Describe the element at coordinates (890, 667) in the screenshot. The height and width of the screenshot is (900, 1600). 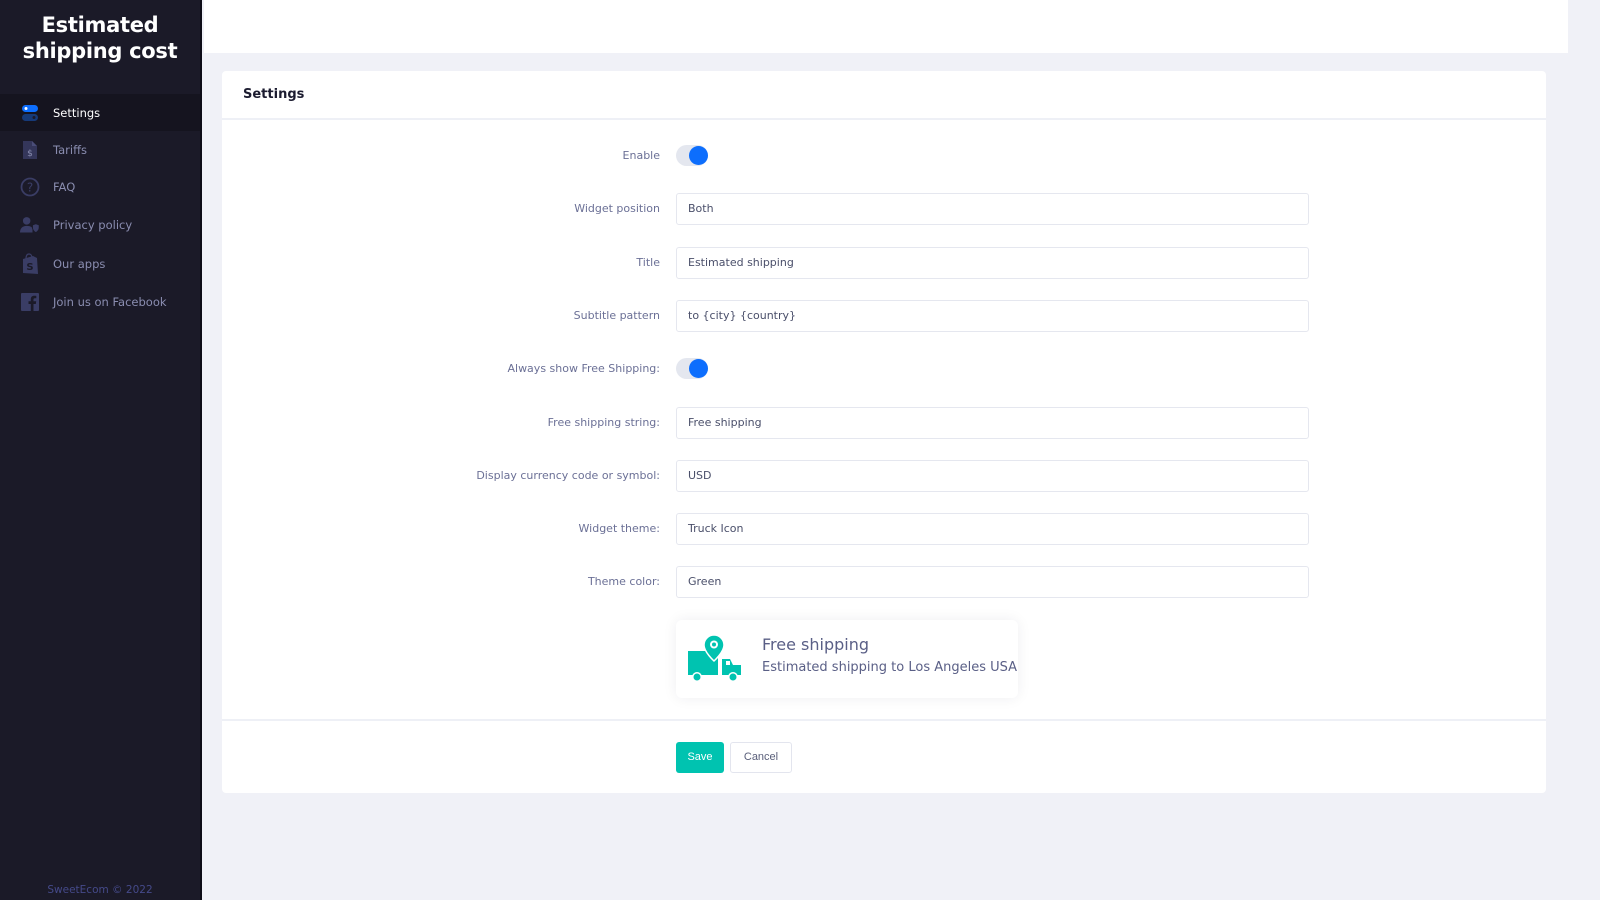
I see `preview-subtitle: Estimated shipping to Los Angeles USA` at that location.